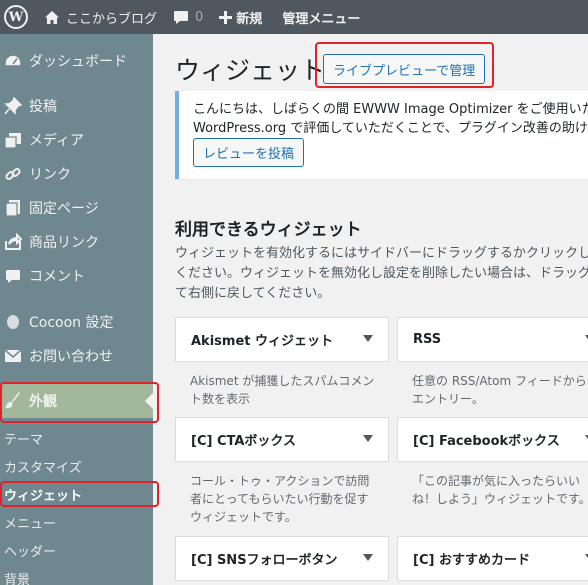 The width and height of the screenshot is (588, 585). Describe the element at coordinates (76, 106) in the screenshot. I see `sidebar-item-posts: 投稿` at that location.